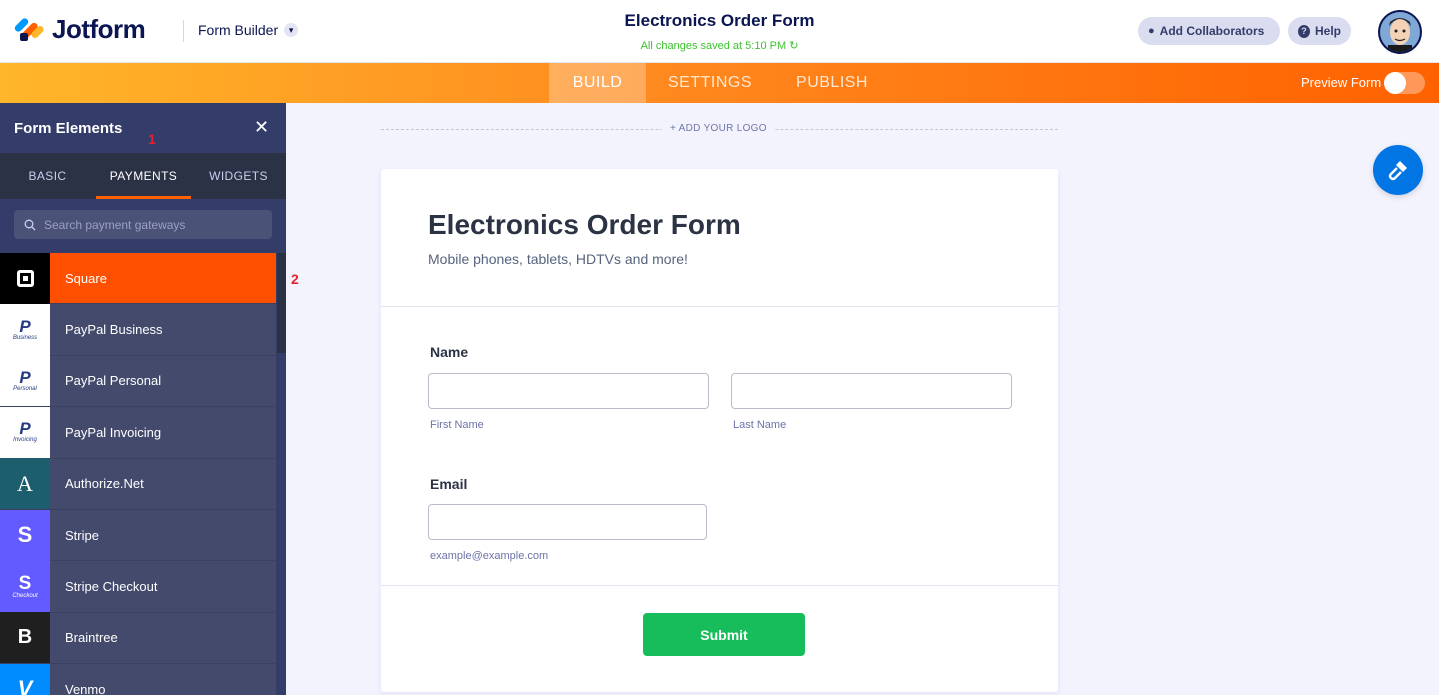 Image resolution: width=1439 pixels, height=695 pixels. Describe the element at coordinates (1151, 31) in the screenshot. I see `user-icon: ●` at that location.